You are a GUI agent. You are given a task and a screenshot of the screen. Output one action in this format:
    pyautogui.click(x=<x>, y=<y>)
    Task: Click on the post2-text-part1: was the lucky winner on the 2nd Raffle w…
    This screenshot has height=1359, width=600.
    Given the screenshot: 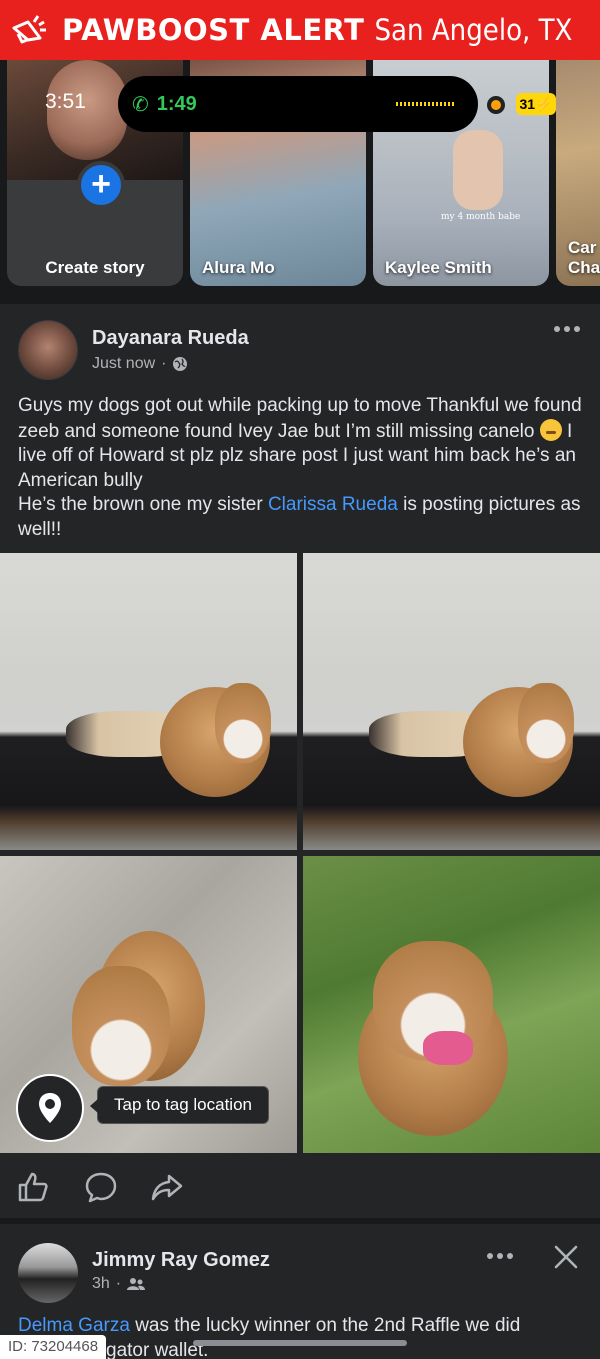 What is the action you would take?
    pyautogui.click(x=325, y=1325)
    